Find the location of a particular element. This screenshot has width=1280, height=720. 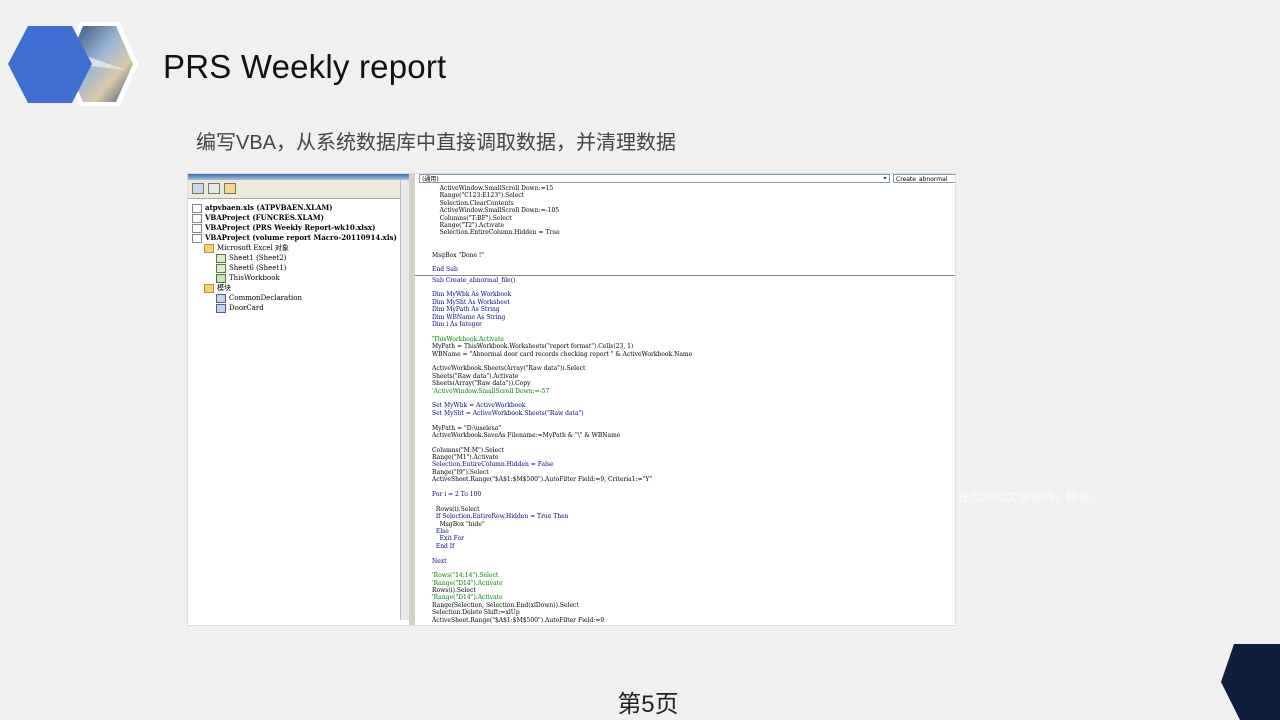

placeholder-note: 在此添加文字说明，模板。 is located at coordinates (1030, 497).